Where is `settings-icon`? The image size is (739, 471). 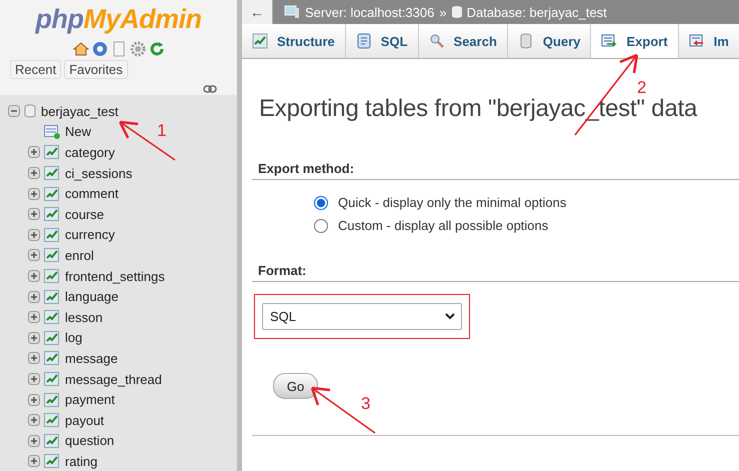 settings-icon is located at coordinates (138, 49).